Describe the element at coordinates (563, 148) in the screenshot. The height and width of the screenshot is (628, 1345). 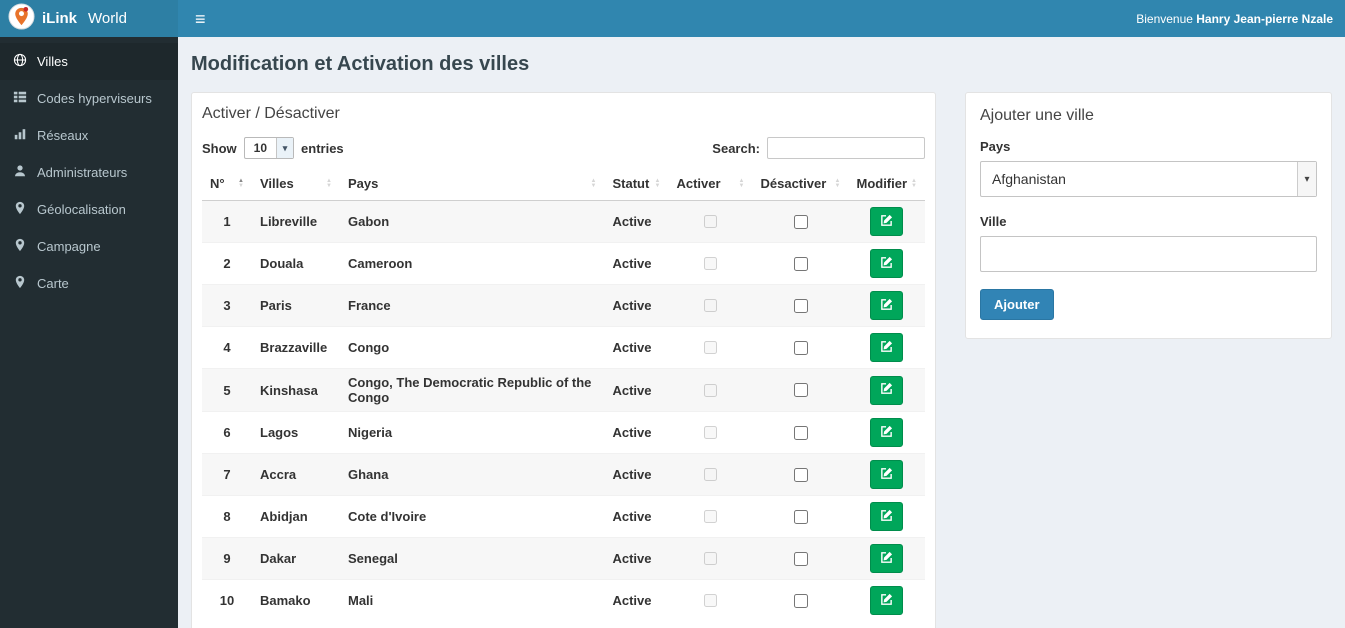
I see `datatable-controls: Show 10 ▾ entries Search:` at that location.